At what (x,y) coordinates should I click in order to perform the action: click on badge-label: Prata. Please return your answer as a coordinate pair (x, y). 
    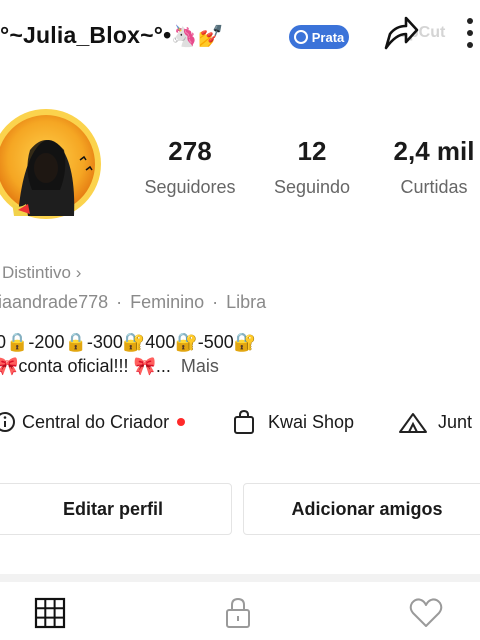
    Looking at the image, I should click on (328, 37).